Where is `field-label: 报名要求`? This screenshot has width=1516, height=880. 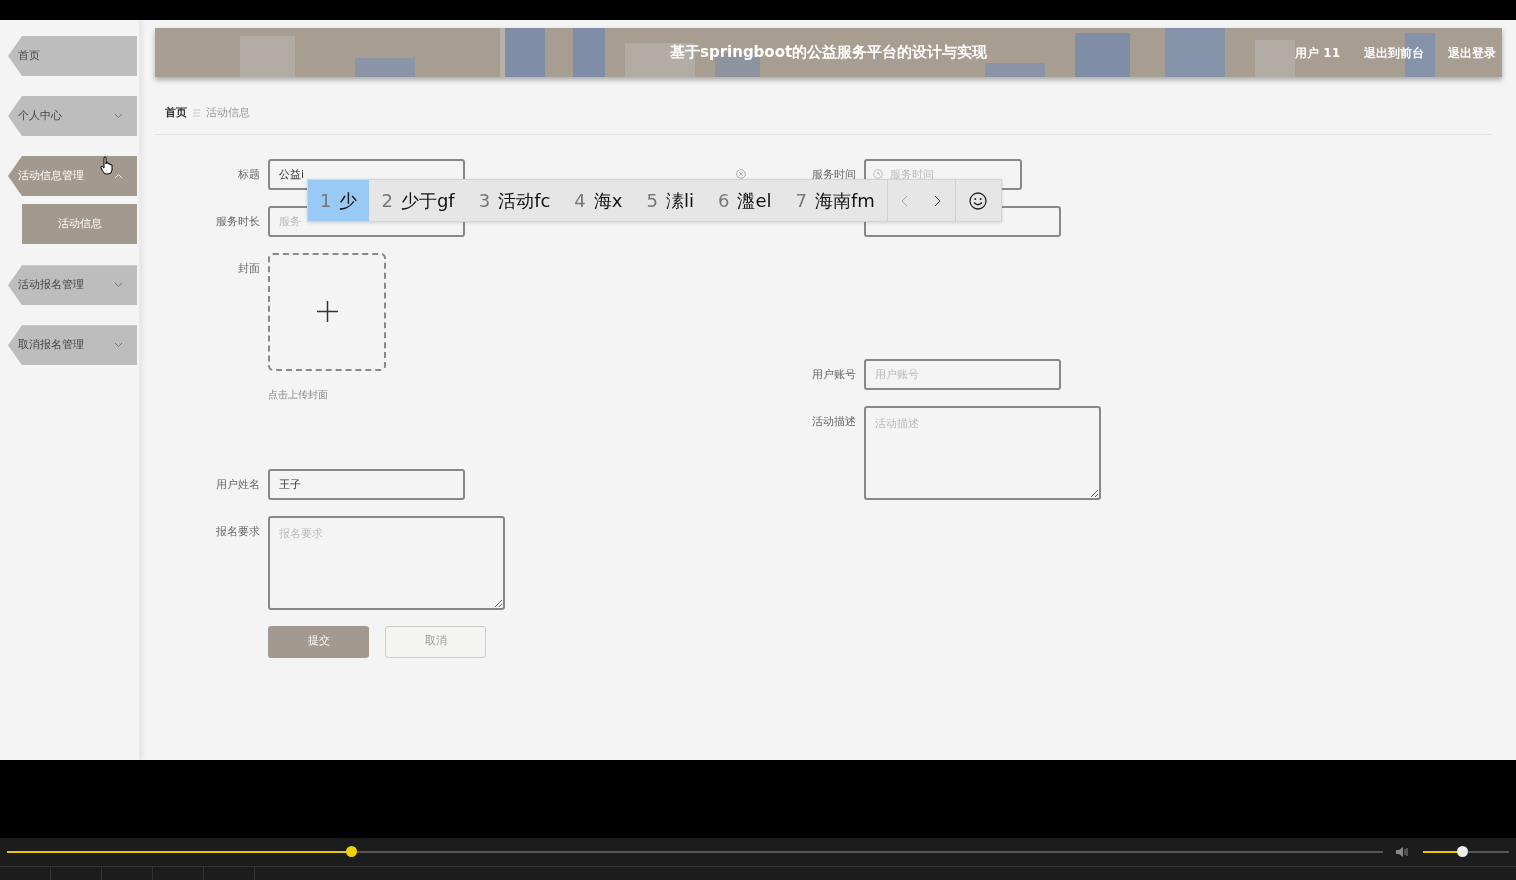 field-label: 报名要求 is located at coordinates (238, 531).